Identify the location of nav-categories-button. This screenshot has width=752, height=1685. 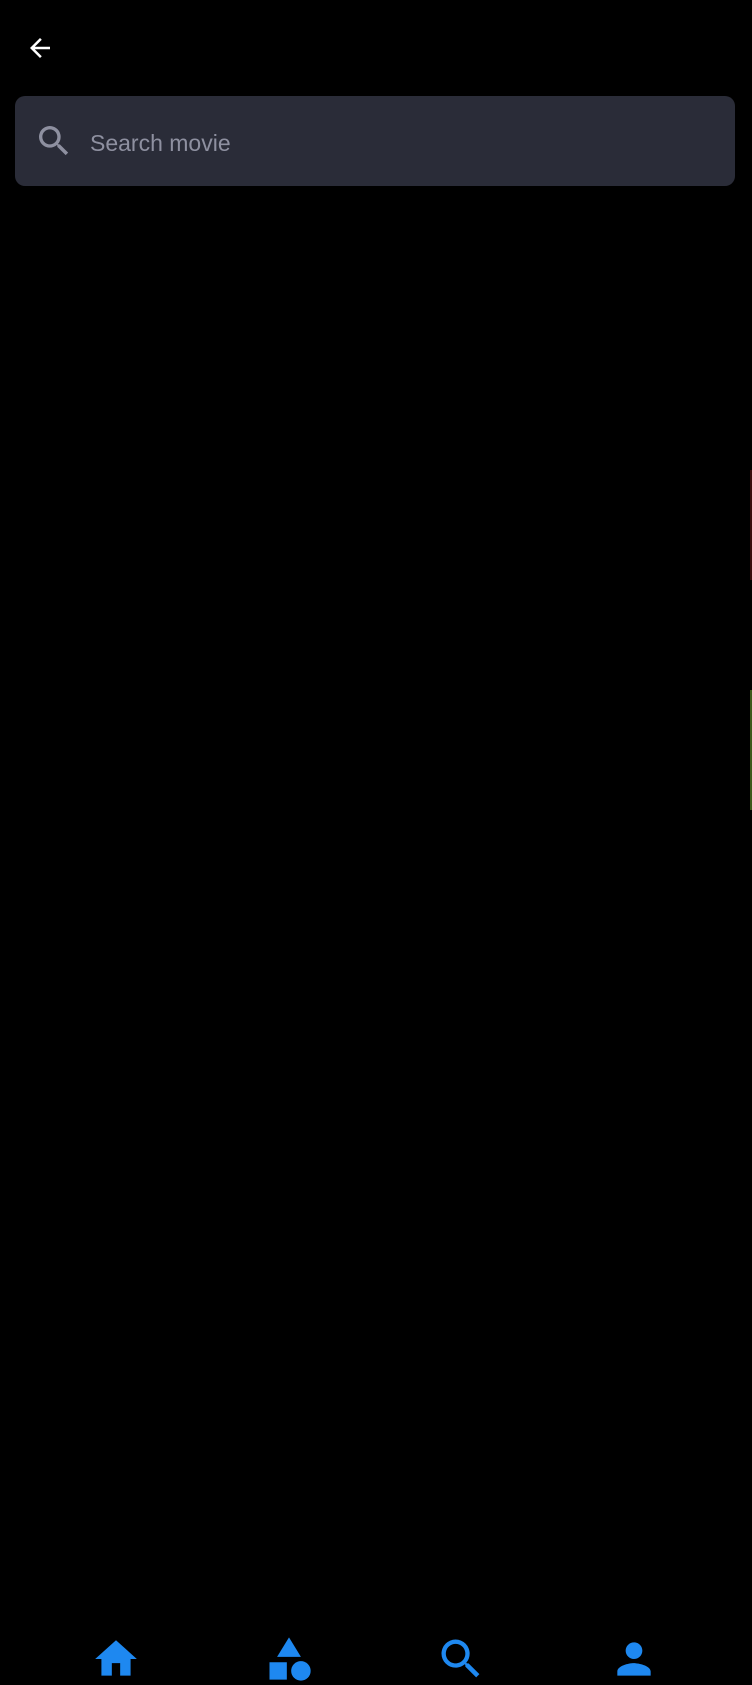
(289, 1659).